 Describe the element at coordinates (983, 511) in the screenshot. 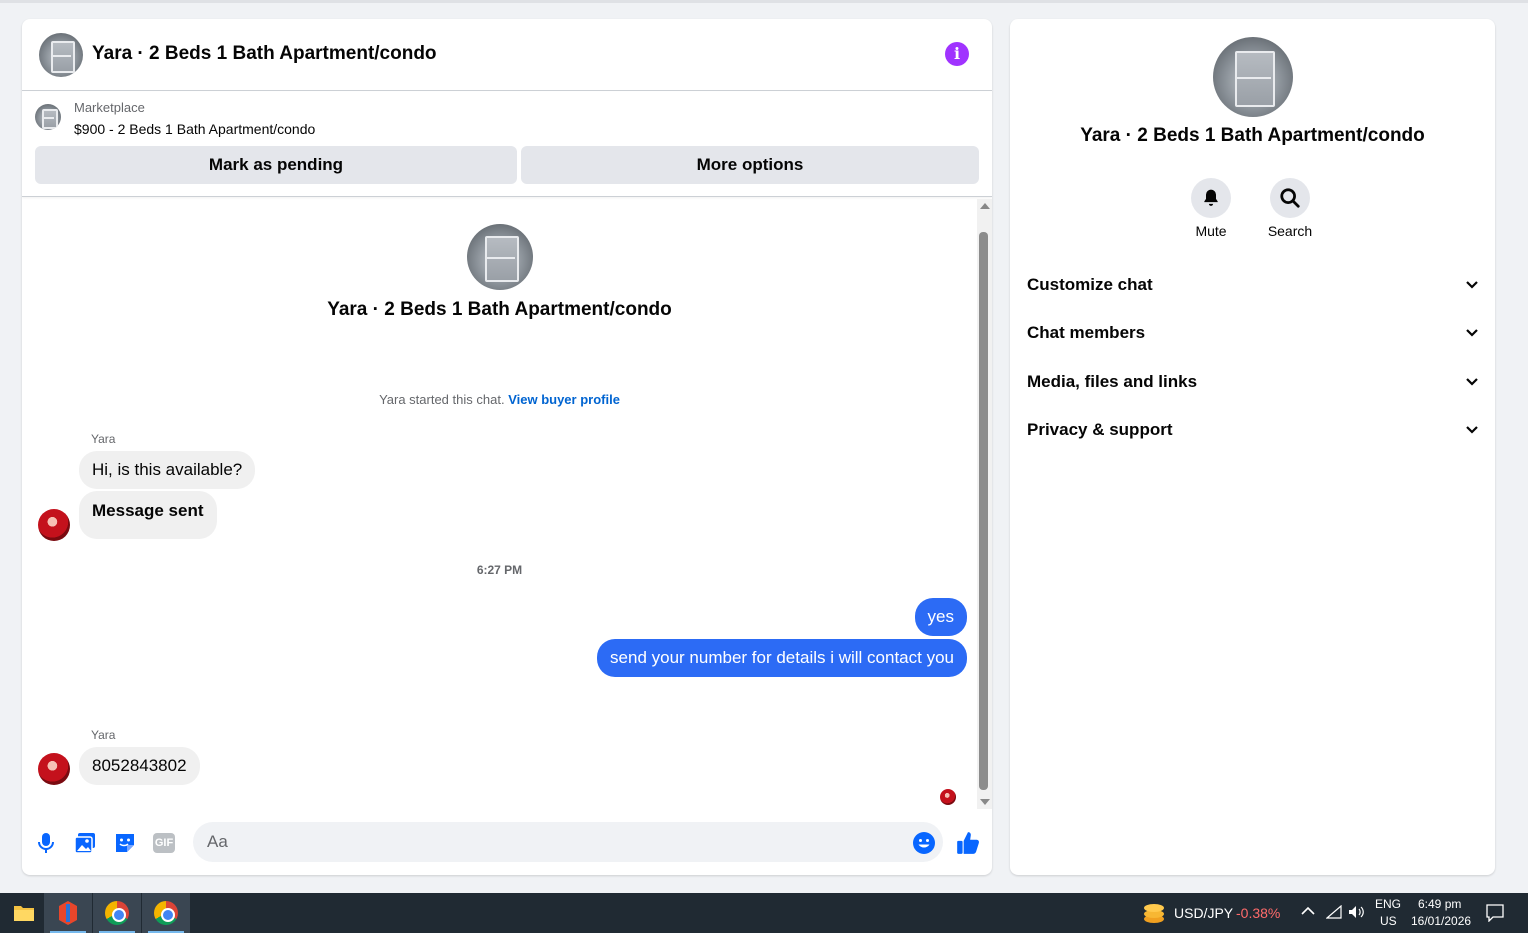

I see `scroll-thumb` at that location.